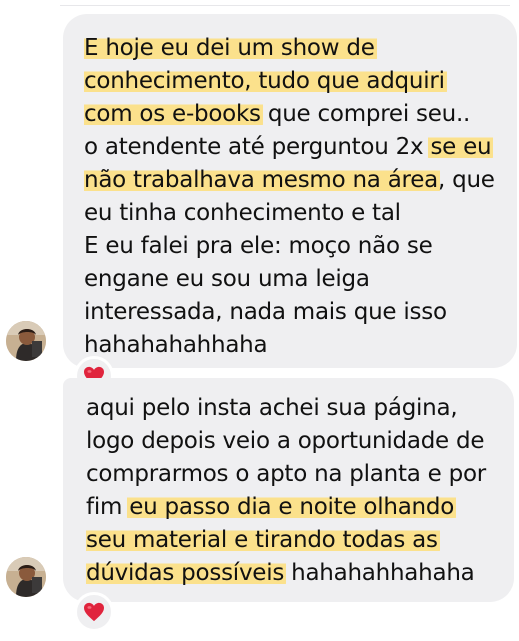 This screenshot has height=641, width=519. Describe the element at coordinates (272, 408) in the screenshot. I see `message-text: aqui pelo insta achei sua página,` at that location.